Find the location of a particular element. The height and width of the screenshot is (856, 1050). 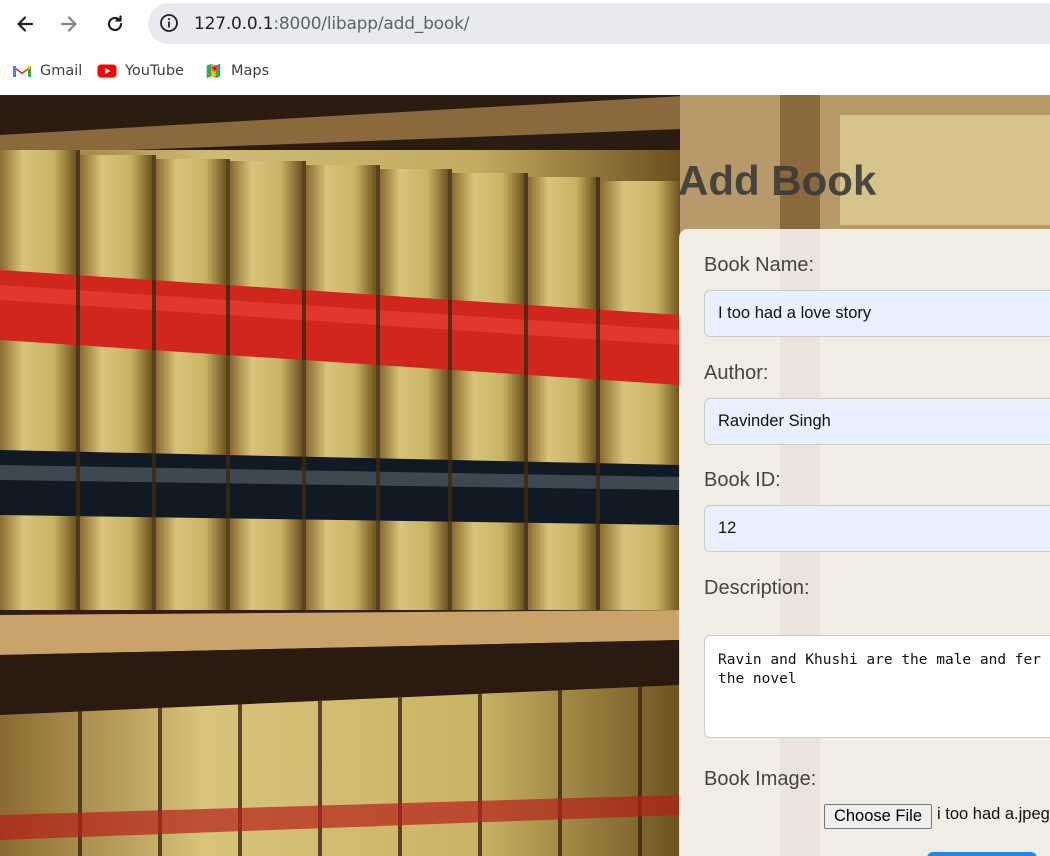

reload-icon is located at coordinates (115, 23).